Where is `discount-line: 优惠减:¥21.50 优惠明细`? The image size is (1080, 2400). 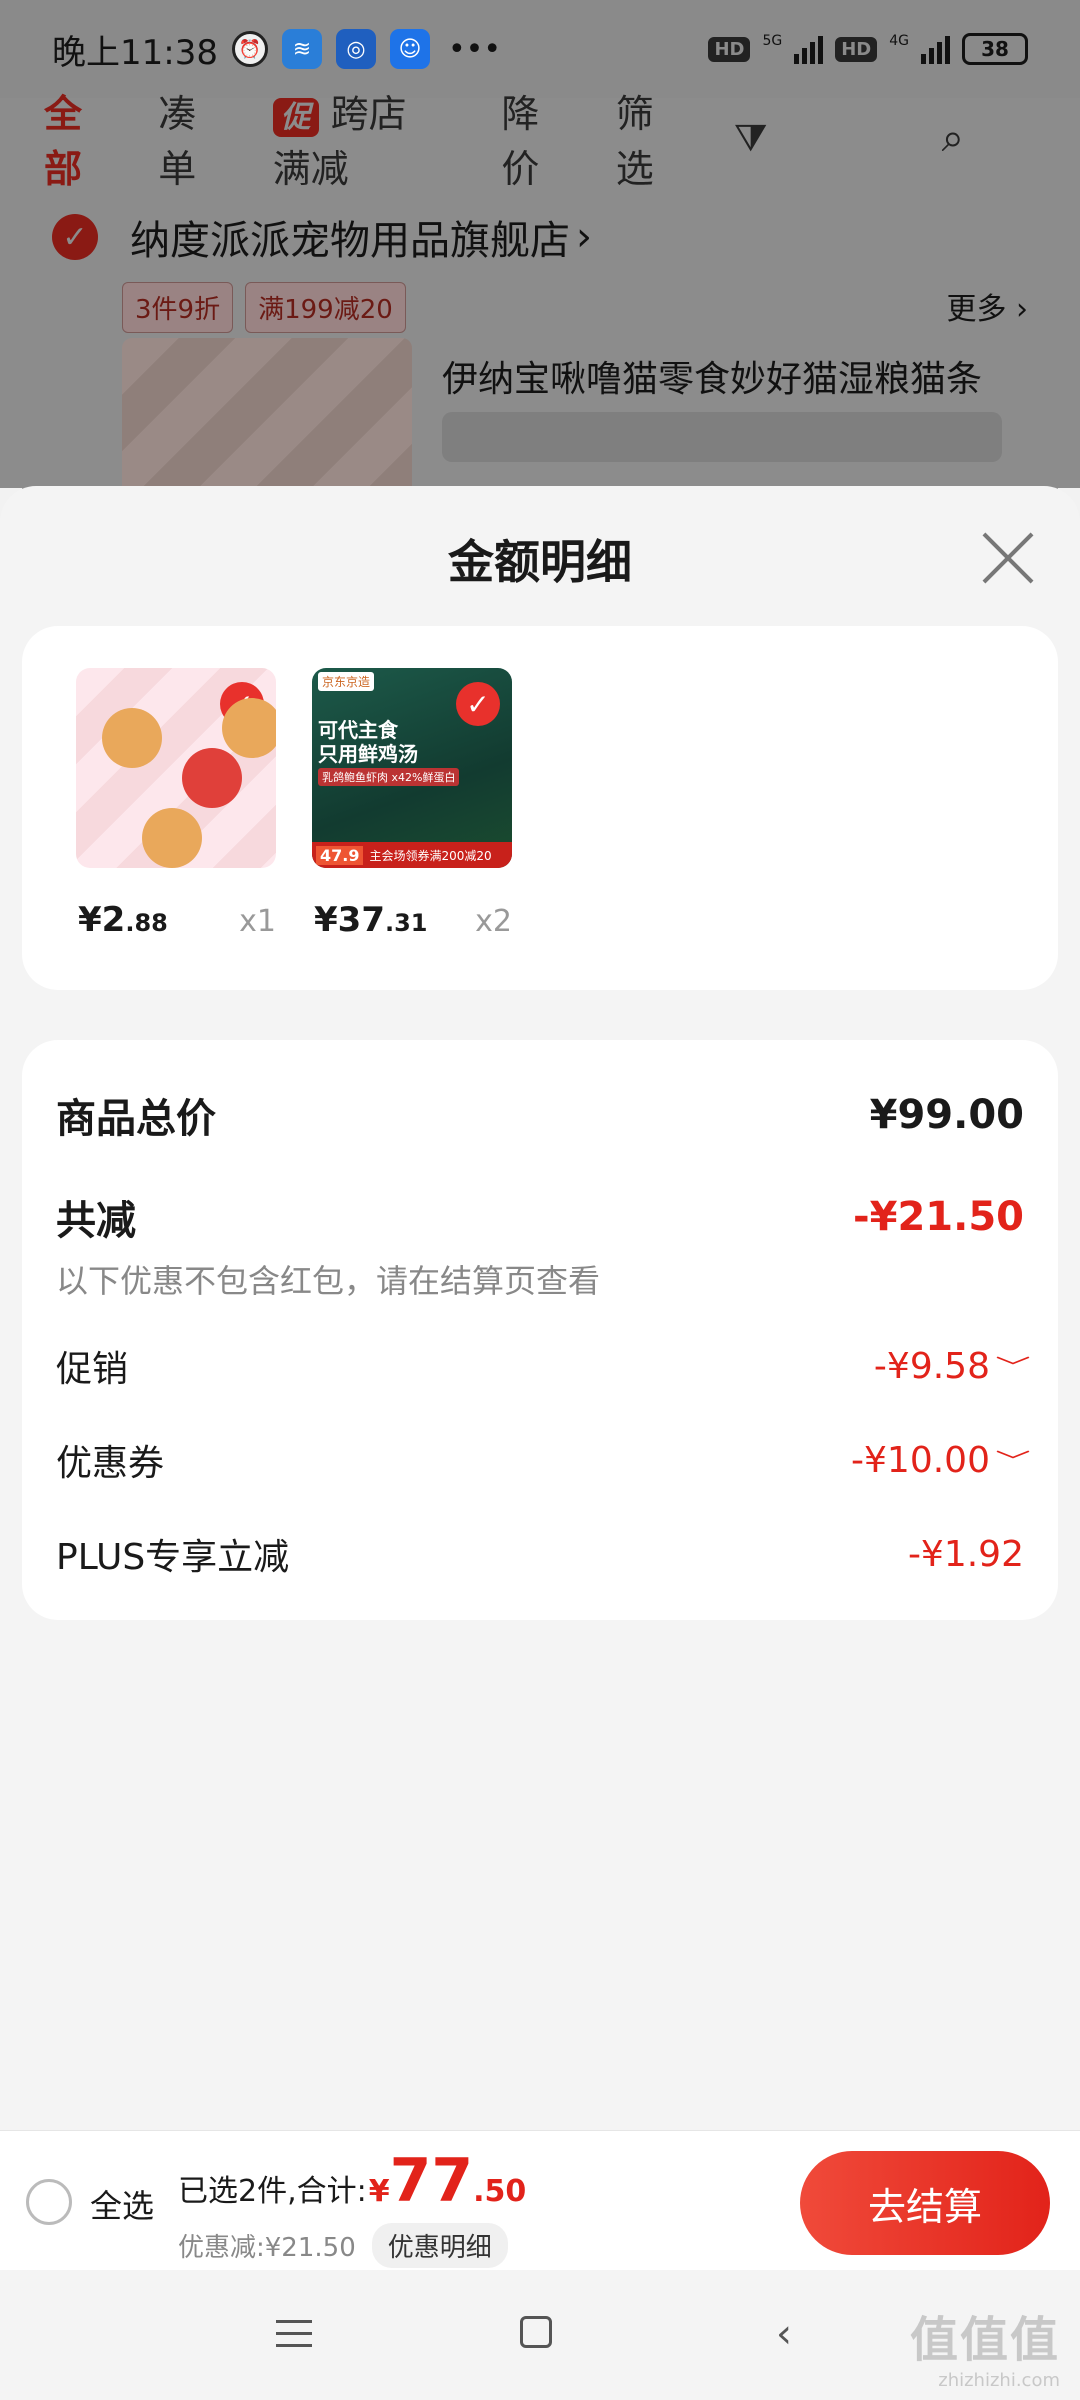
discount-line: 优惠减:¥21.50 优惠明细 is located at coordinates (343, 2245).